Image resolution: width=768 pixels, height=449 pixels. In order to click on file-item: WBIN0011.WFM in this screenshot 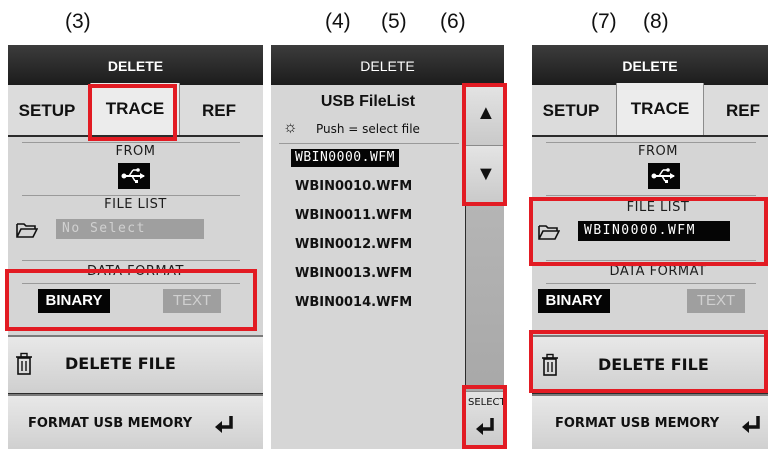, I will do `click(353, 216)`.